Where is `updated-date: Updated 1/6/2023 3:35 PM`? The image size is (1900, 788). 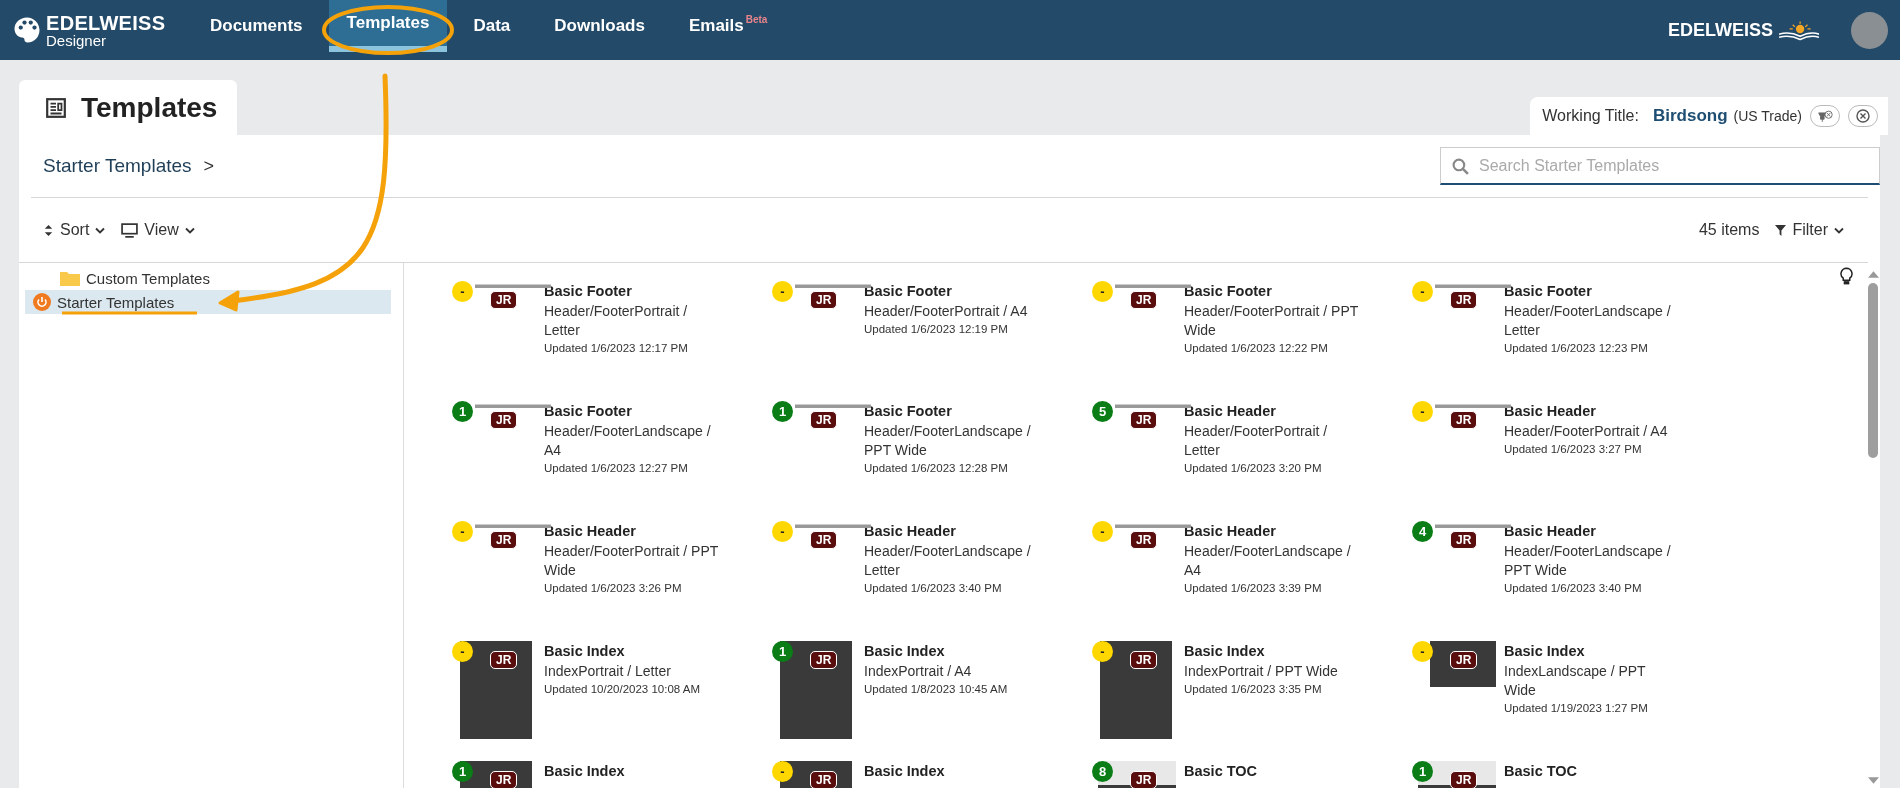
updated-date: Updated 1/6/2023 3:35 PM is located at coordinates (1253, 688).